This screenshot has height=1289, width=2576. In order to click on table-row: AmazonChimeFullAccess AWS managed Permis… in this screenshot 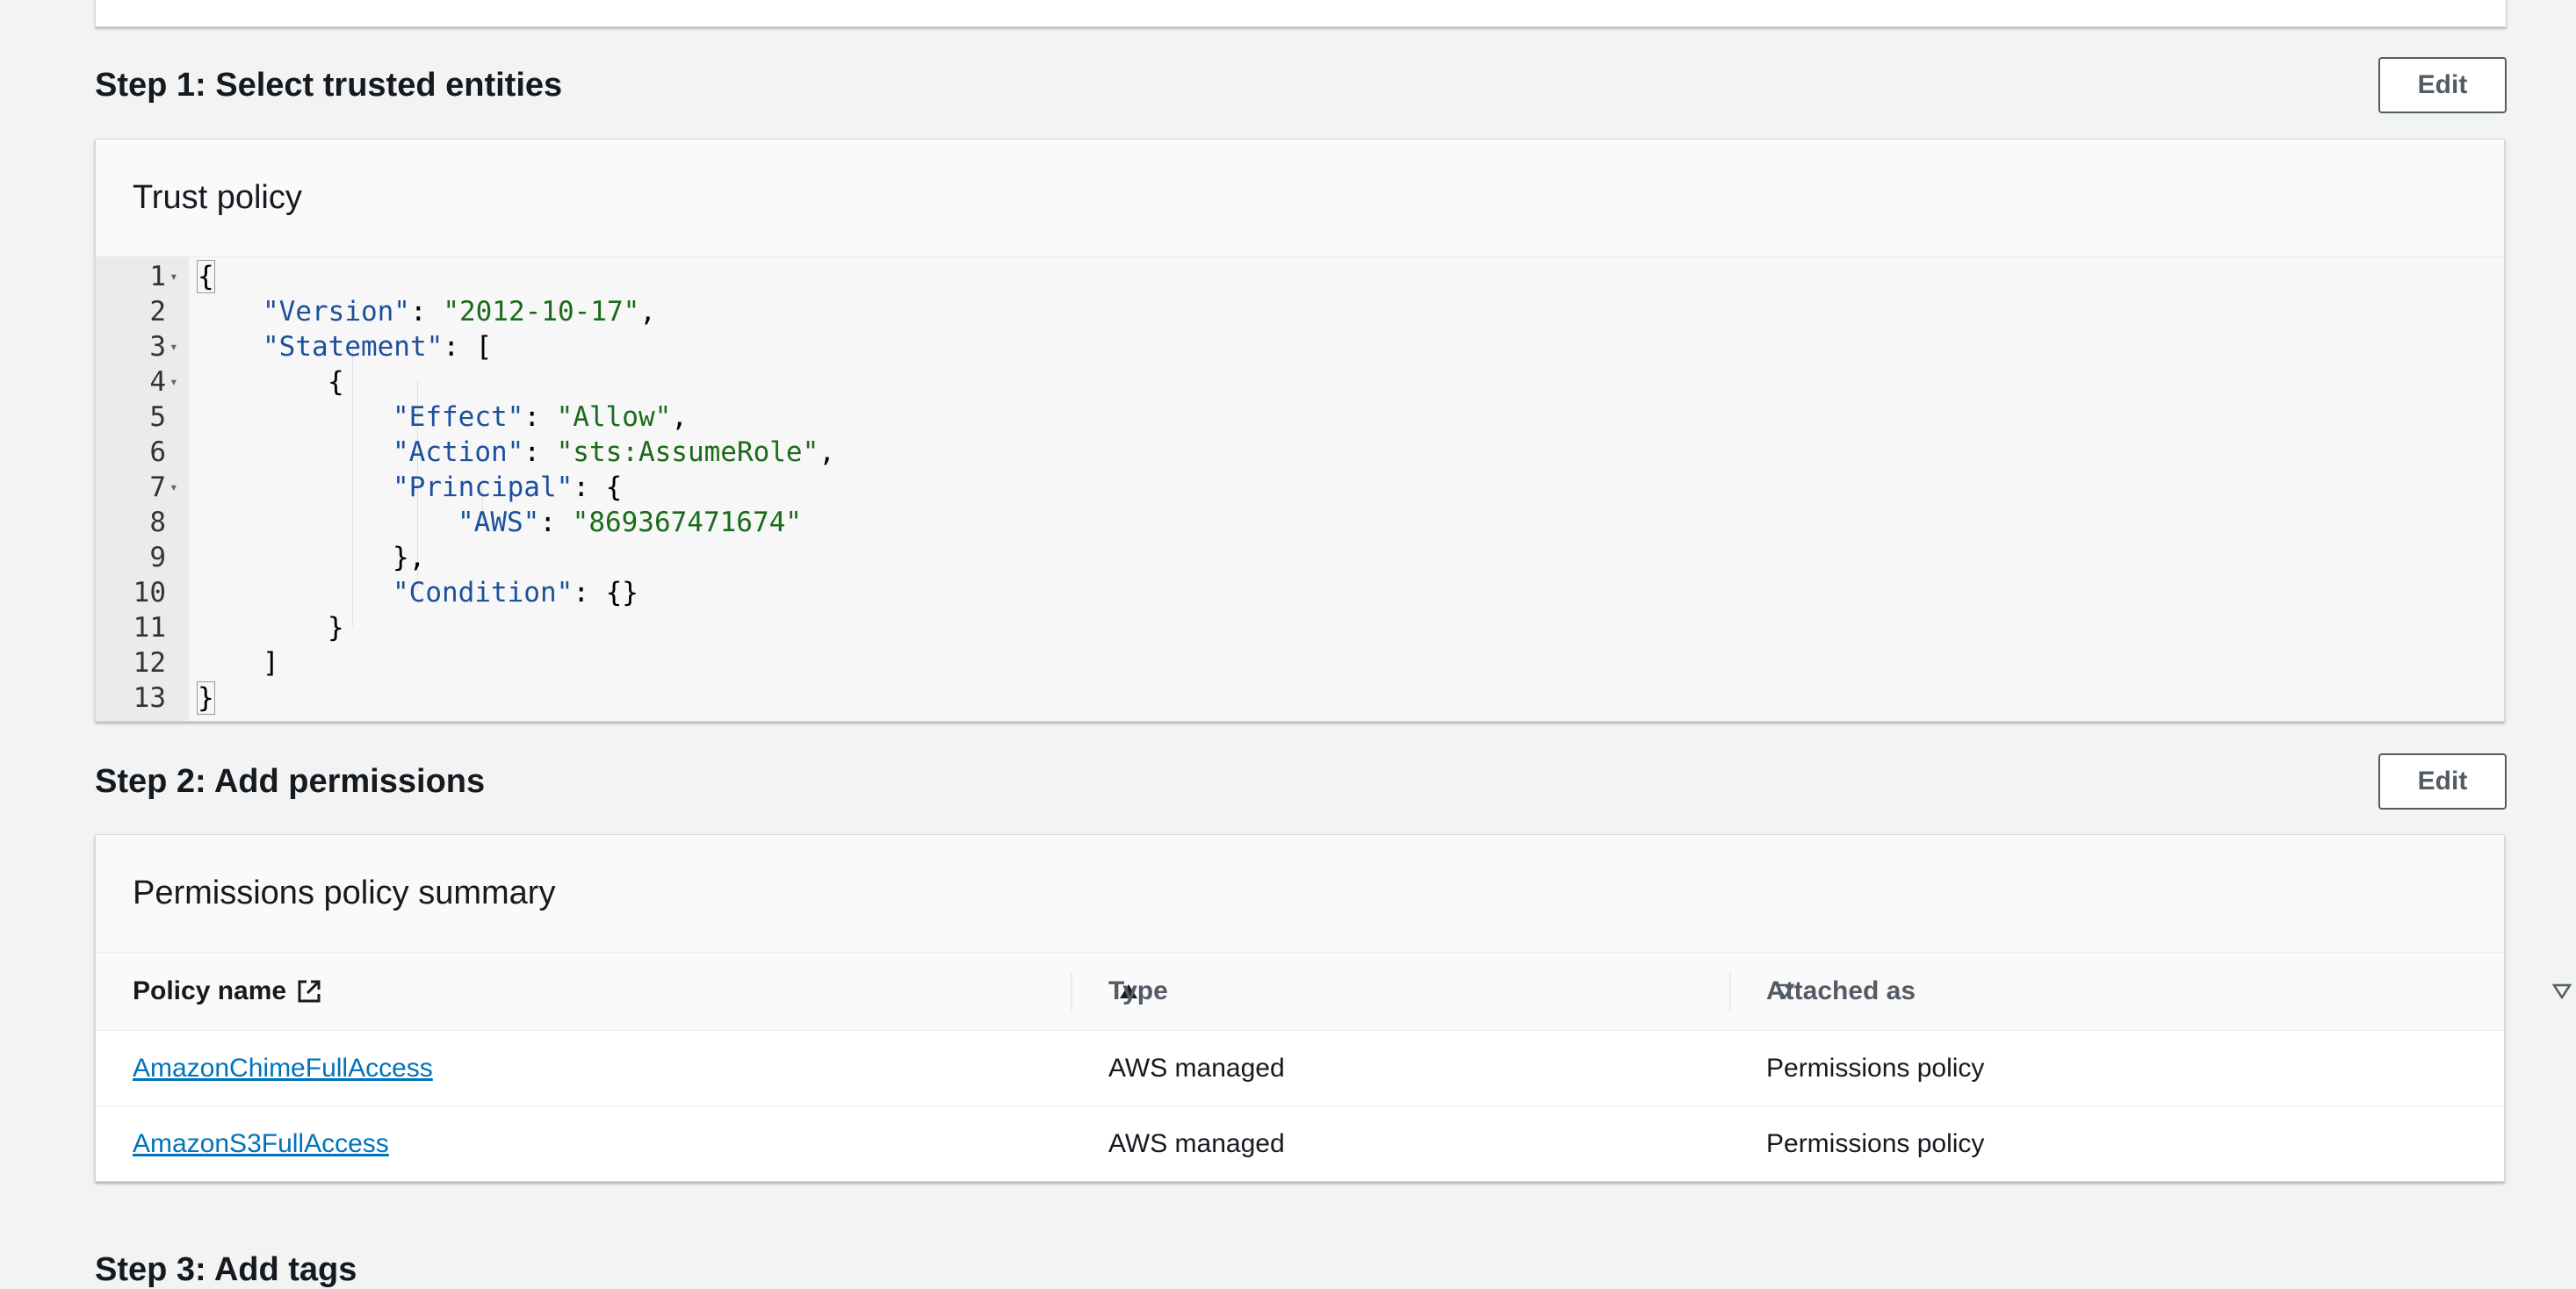, I will do `click(1300, 1069)`.